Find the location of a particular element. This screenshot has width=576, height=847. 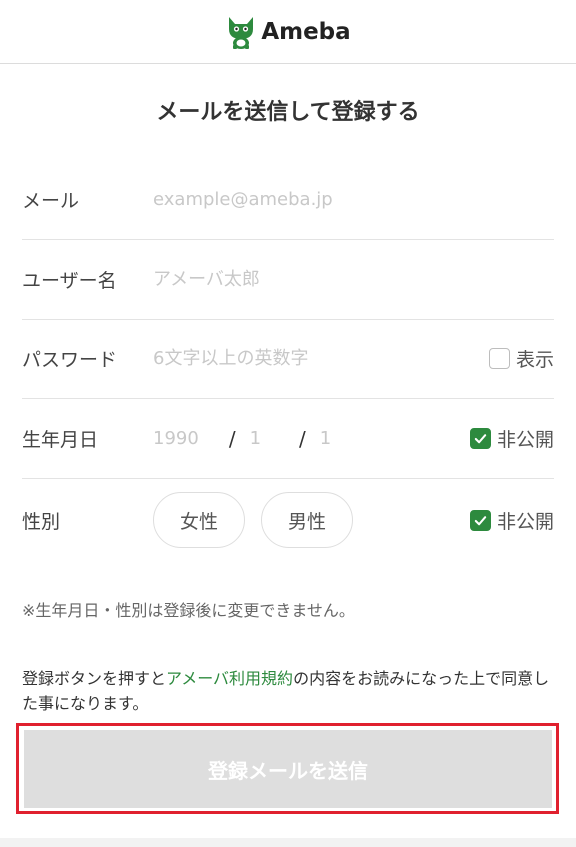

footer-bar is located at coordinates (288, 842).